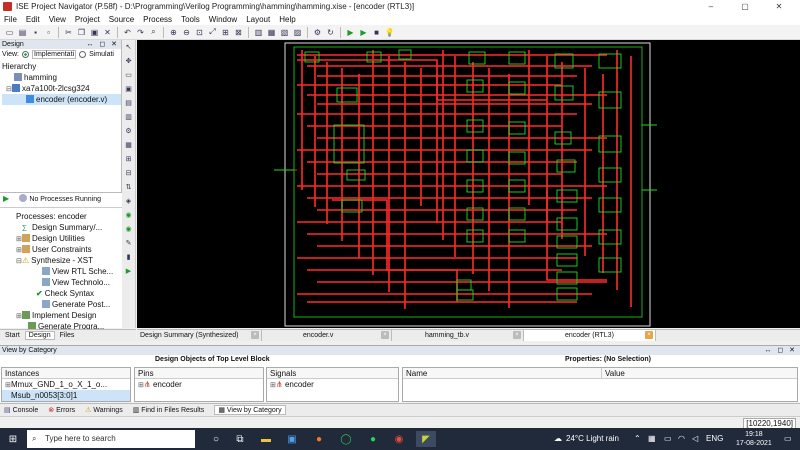  Describe the element at coordinates (129, 243) in the screenshot. I see `edit-icon: ✎` at that location.